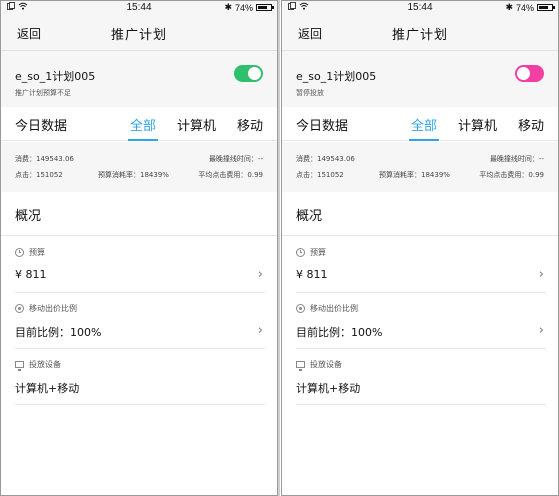 This screenshot has height=496, width=559. What do you see at coordinates (139, 79) in the screenshot?
I see `plan-header: e_so_1计划005 推广计划预算不足` at bounding box center [139, 79].